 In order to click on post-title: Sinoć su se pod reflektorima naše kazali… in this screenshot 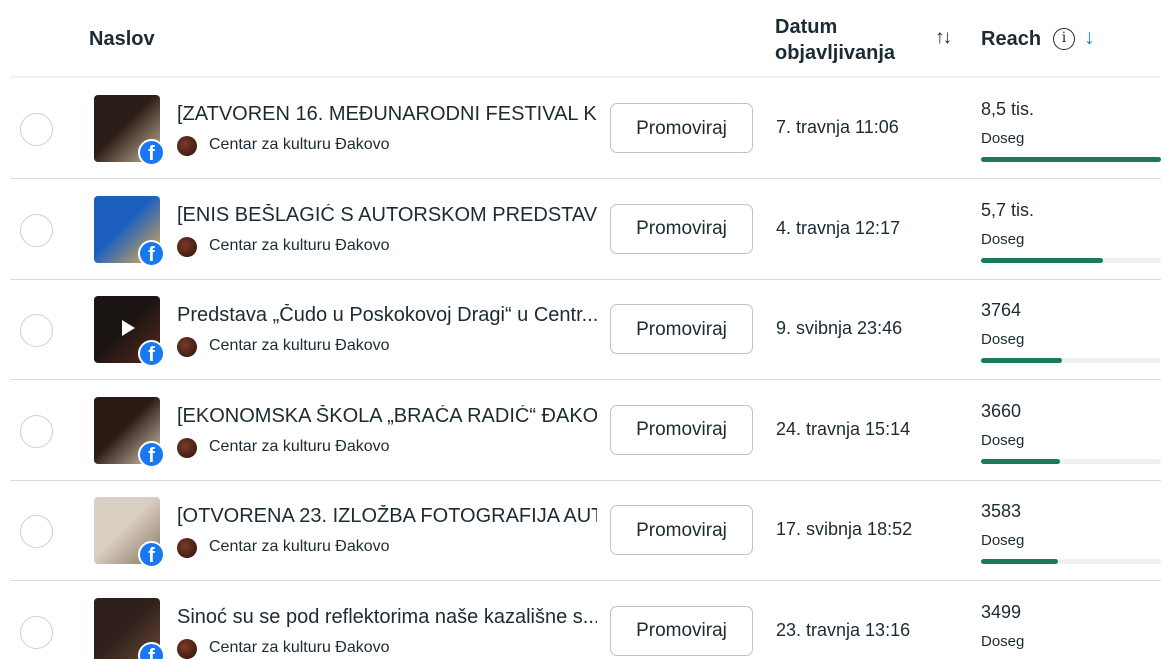, I will do `click(387, 617)`.